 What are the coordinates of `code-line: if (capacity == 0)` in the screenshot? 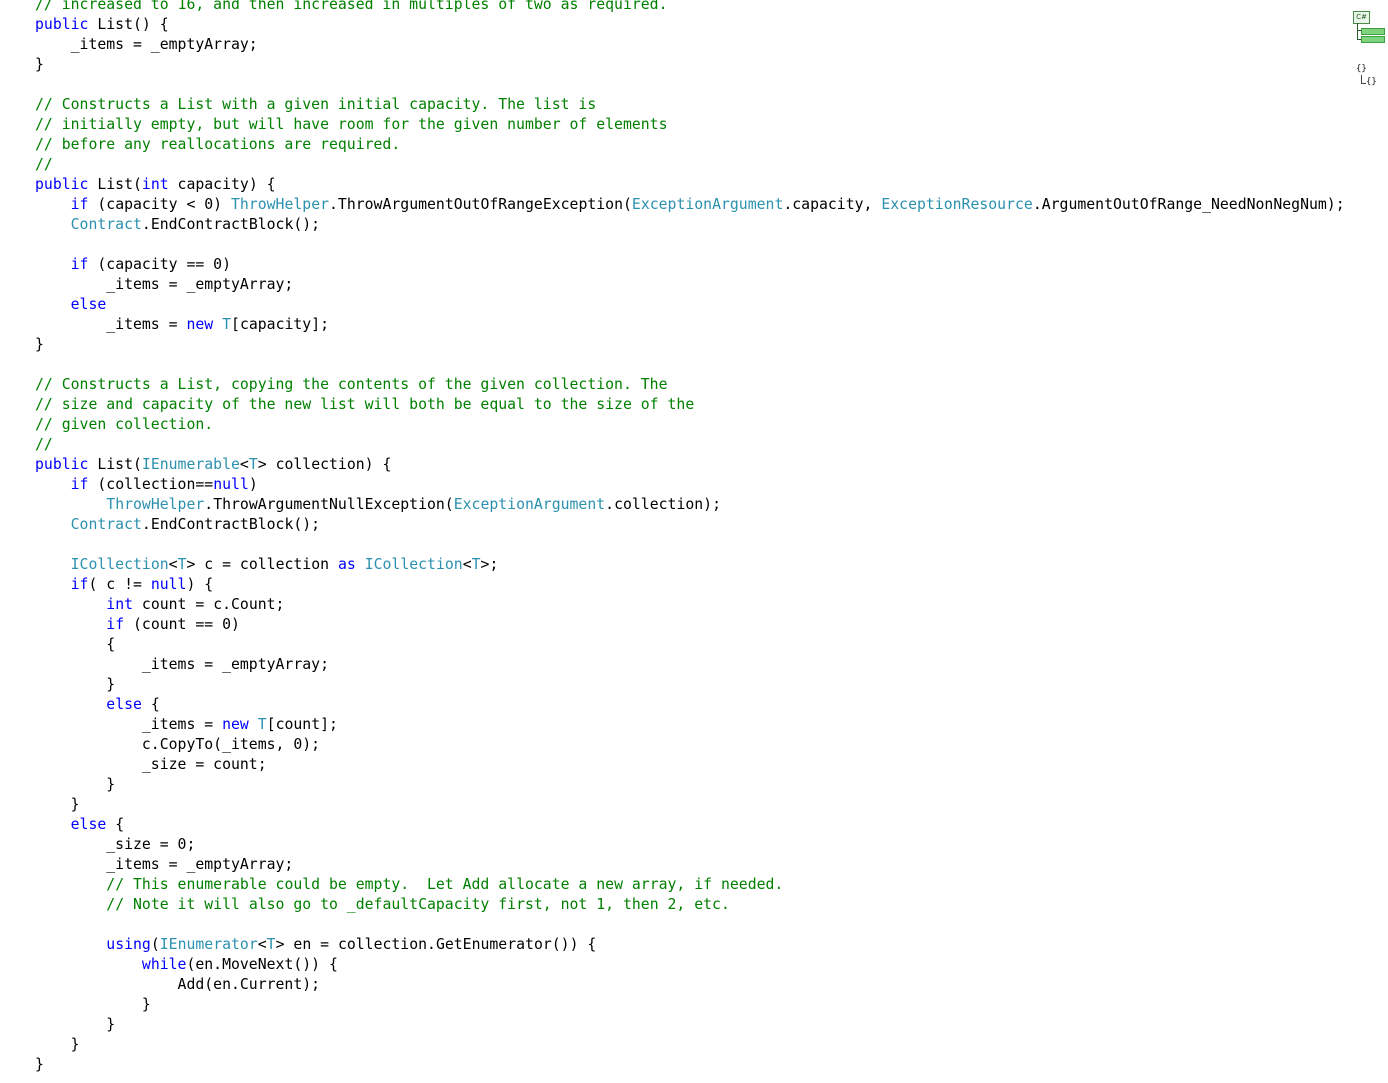 It's located at (690, 265).